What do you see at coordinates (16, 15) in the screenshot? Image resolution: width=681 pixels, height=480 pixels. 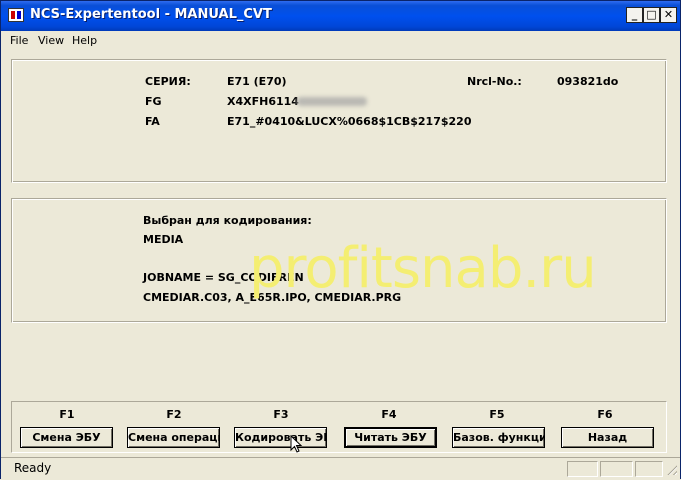 I see `app-icon` at bounding box center [16, 15].